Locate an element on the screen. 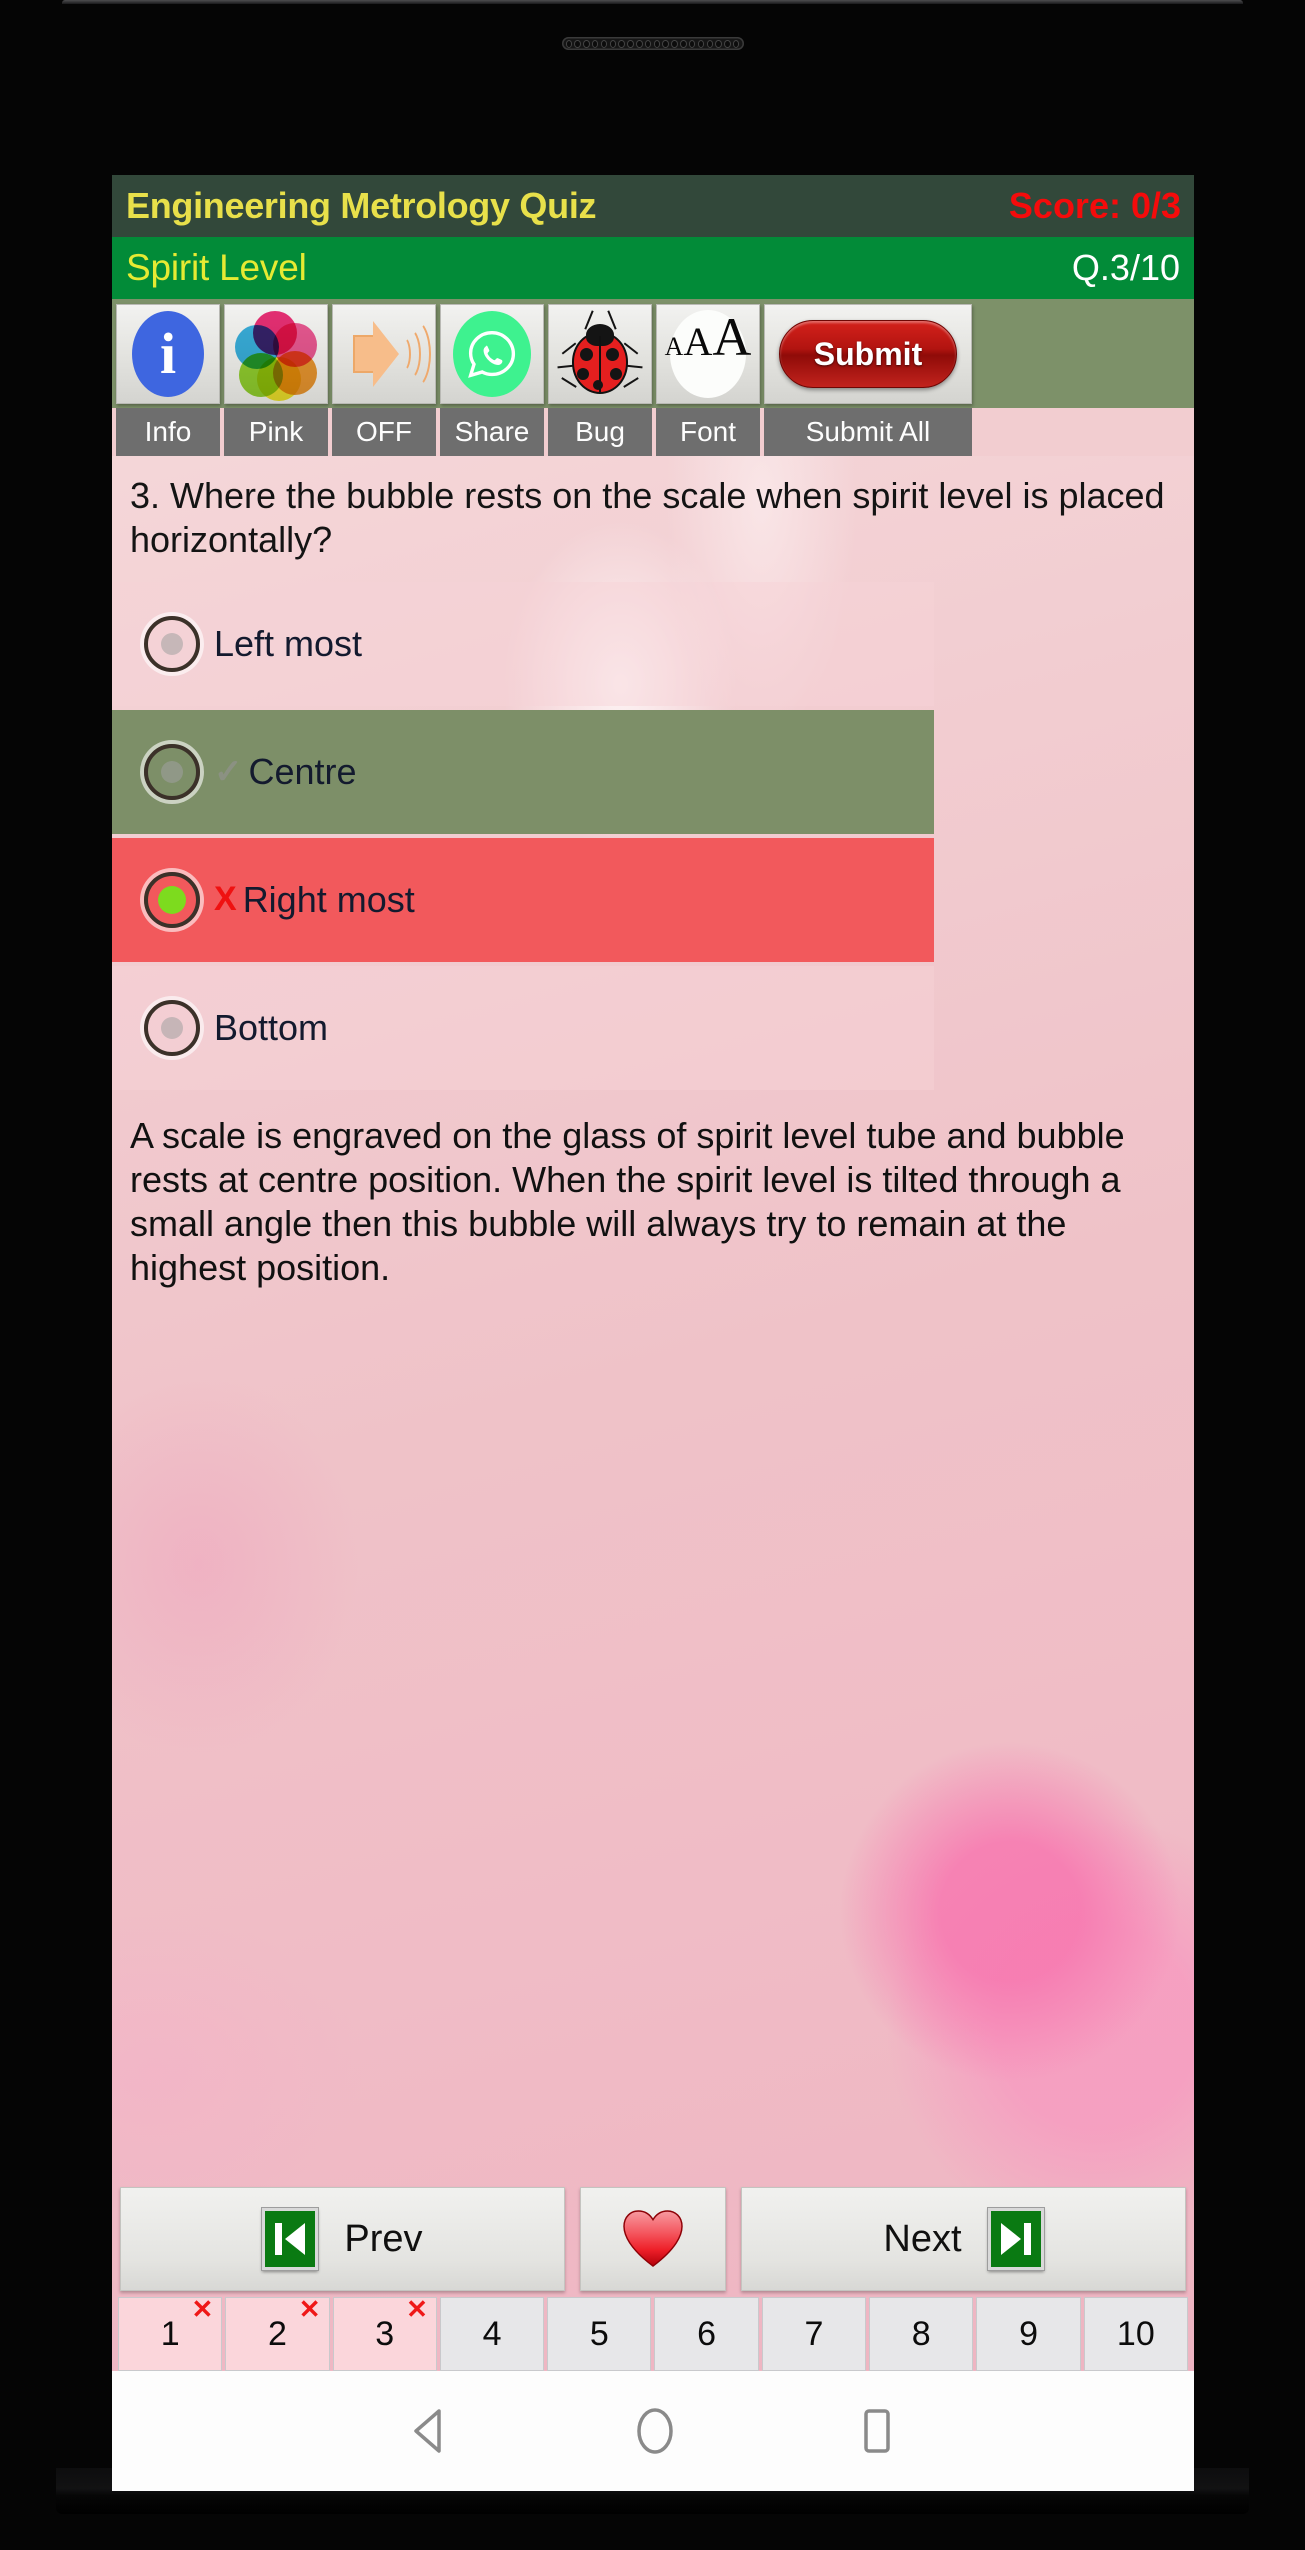 This screenshot has height=2550, width=1305. heart-icon is located at coordinates (653, 2239).